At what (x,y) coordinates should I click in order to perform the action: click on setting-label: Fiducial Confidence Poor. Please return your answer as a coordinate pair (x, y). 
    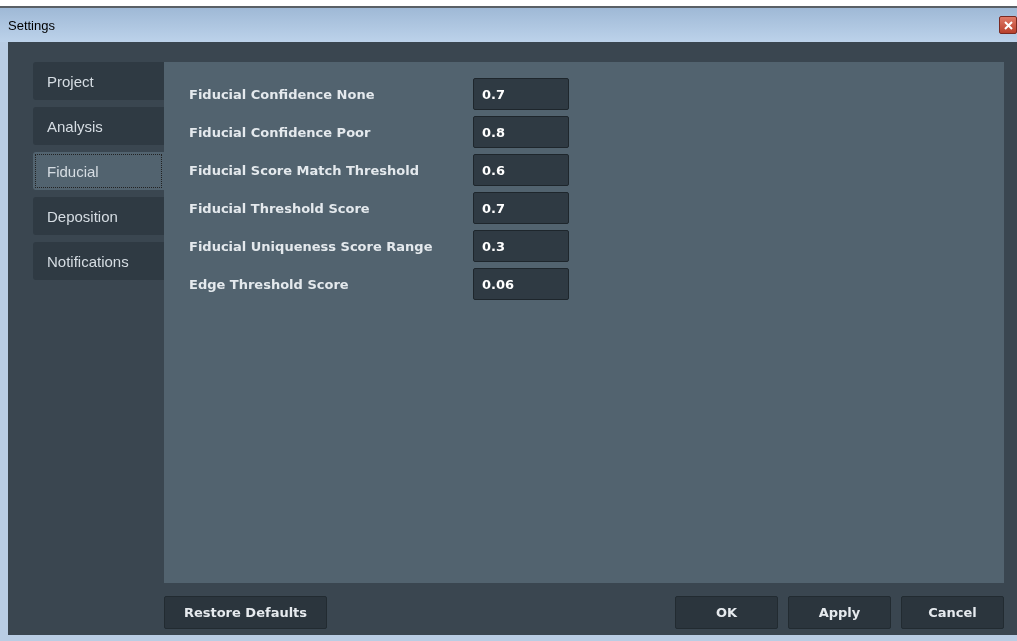
    Looking at the image, I should click on (280, 132).